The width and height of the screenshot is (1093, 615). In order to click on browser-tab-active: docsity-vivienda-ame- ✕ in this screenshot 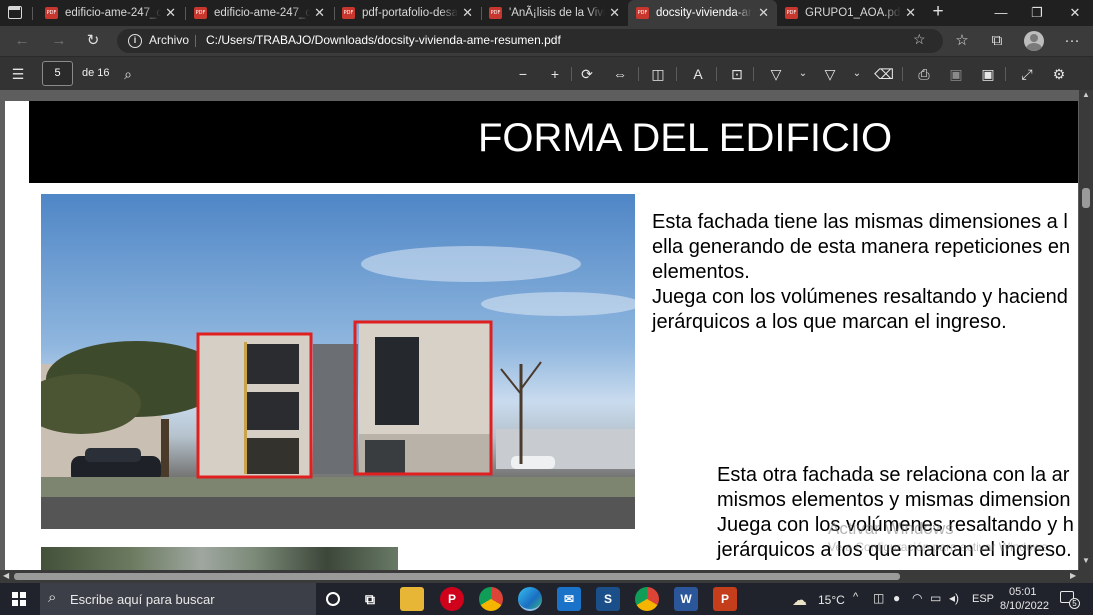, I will do `click(702, 13)`.